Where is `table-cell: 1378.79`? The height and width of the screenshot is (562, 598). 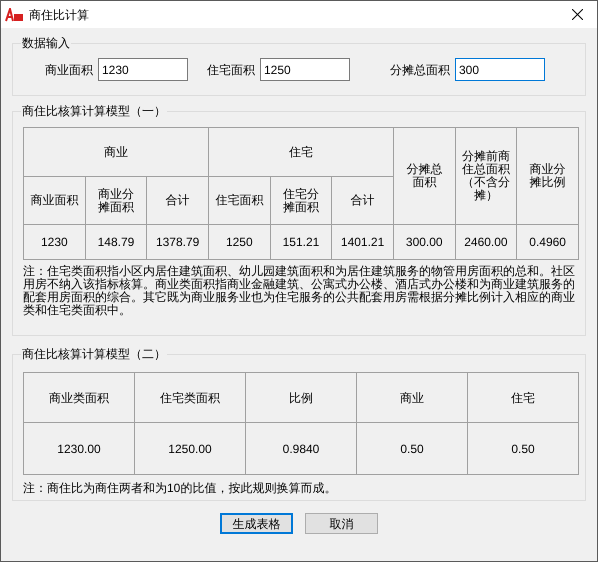 table-cell: 1378.79 is located at coordinates (177, 242).